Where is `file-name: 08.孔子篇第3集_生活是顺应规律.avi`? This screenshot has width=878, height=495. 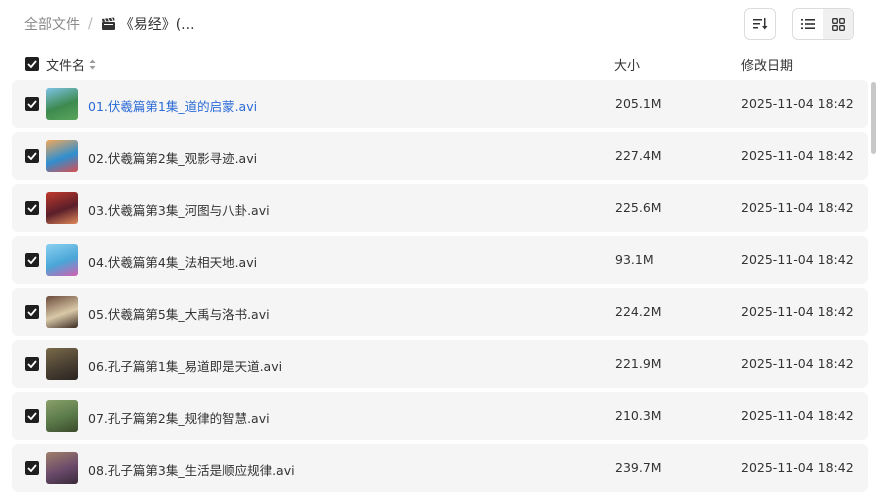
file-name: 08.孔子篇第3集_生活是顺应规律.avi is located at coordinates (191, 469).